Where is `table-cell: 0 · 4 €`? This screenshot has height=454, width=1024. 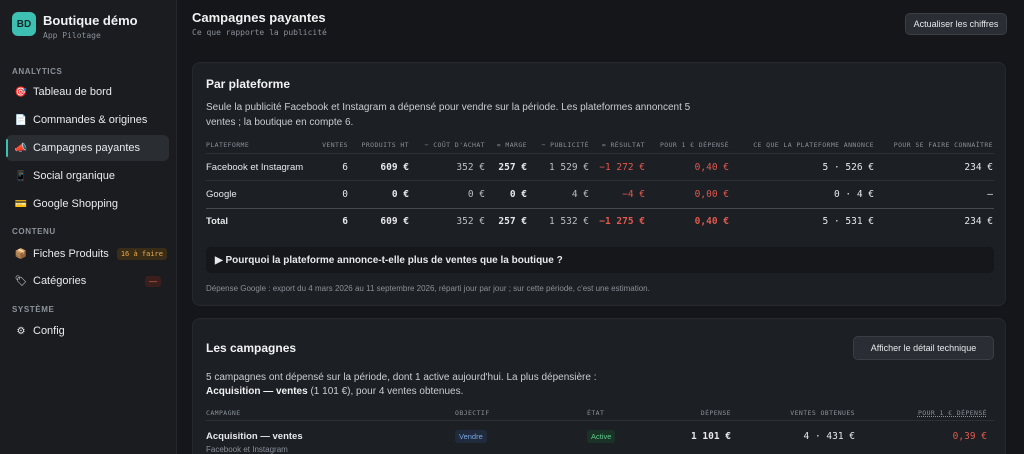
table-cell: 0 · 4 € is located at coordinates (853, 194).